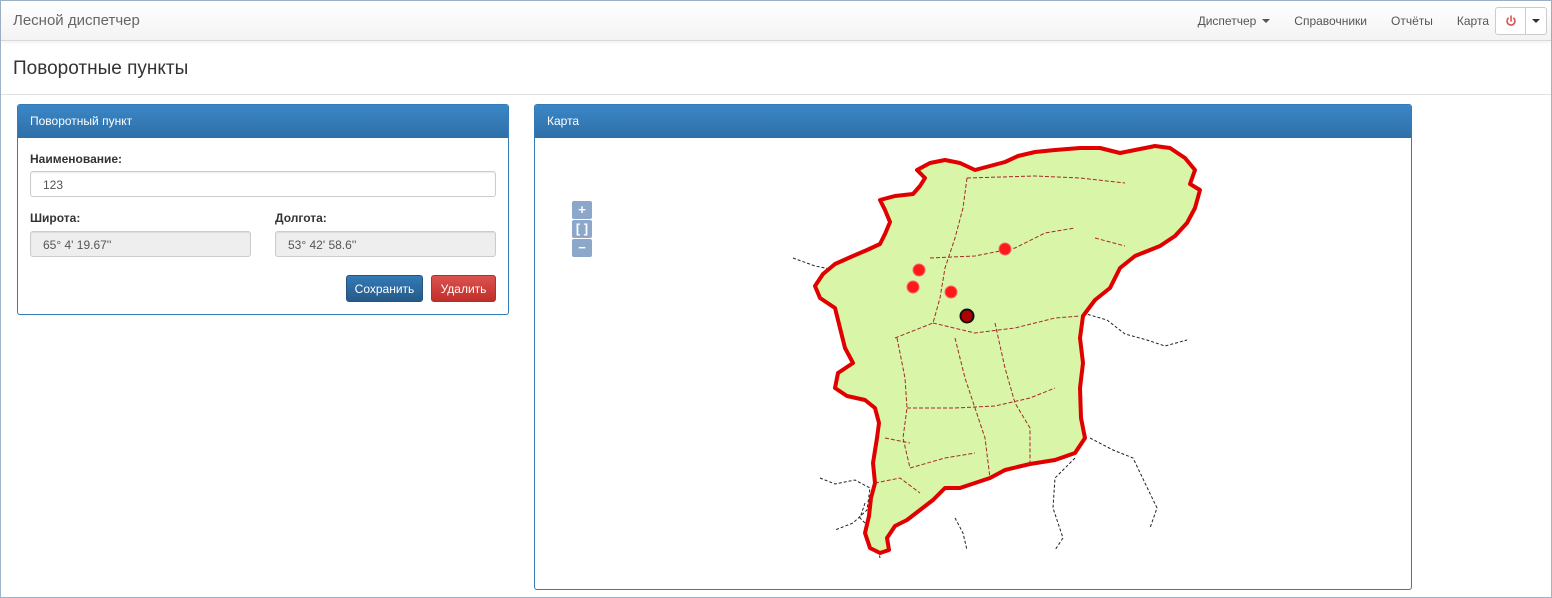 The width and height of the screenshot is (1552, 598). I want to click on latitude-label: Широта:, so click(55, 218).